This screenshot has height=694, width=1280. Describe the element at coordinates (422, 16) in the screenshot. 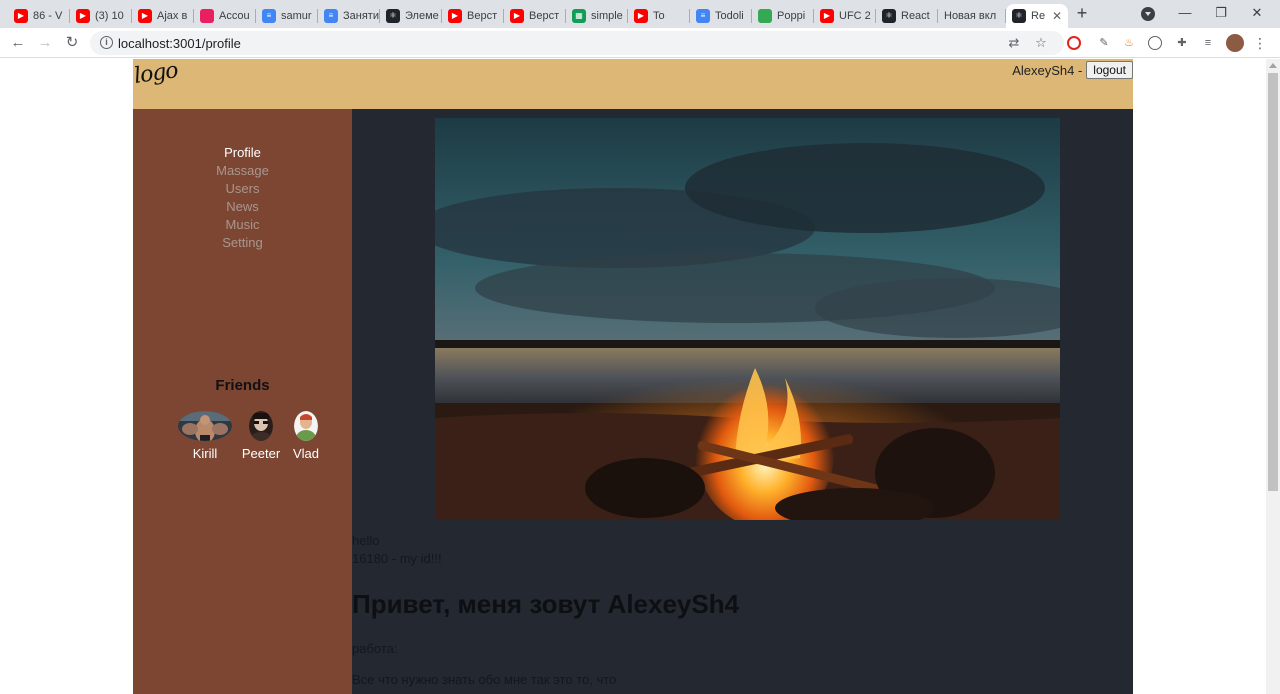

I see `browser-tab-label: Элеме` at that location.